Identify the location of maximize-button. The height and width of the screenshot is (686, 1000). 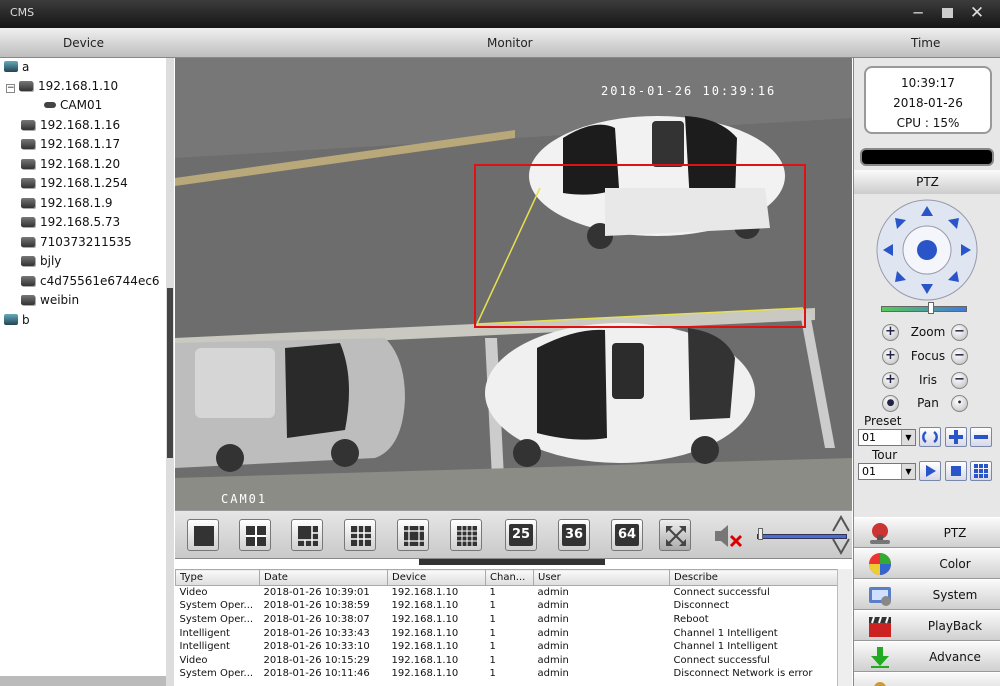
(947, 13).